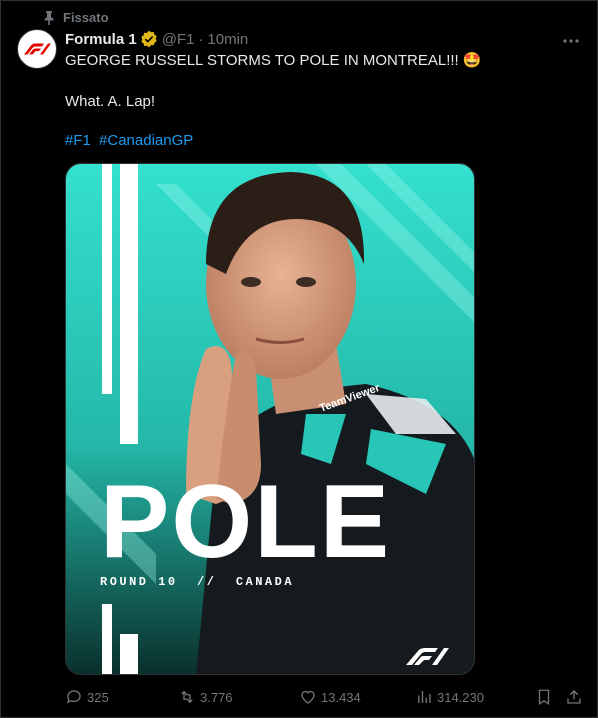 The image size is (598, 718). I want to click on pinned-label: Fissato, so click(86, 17).